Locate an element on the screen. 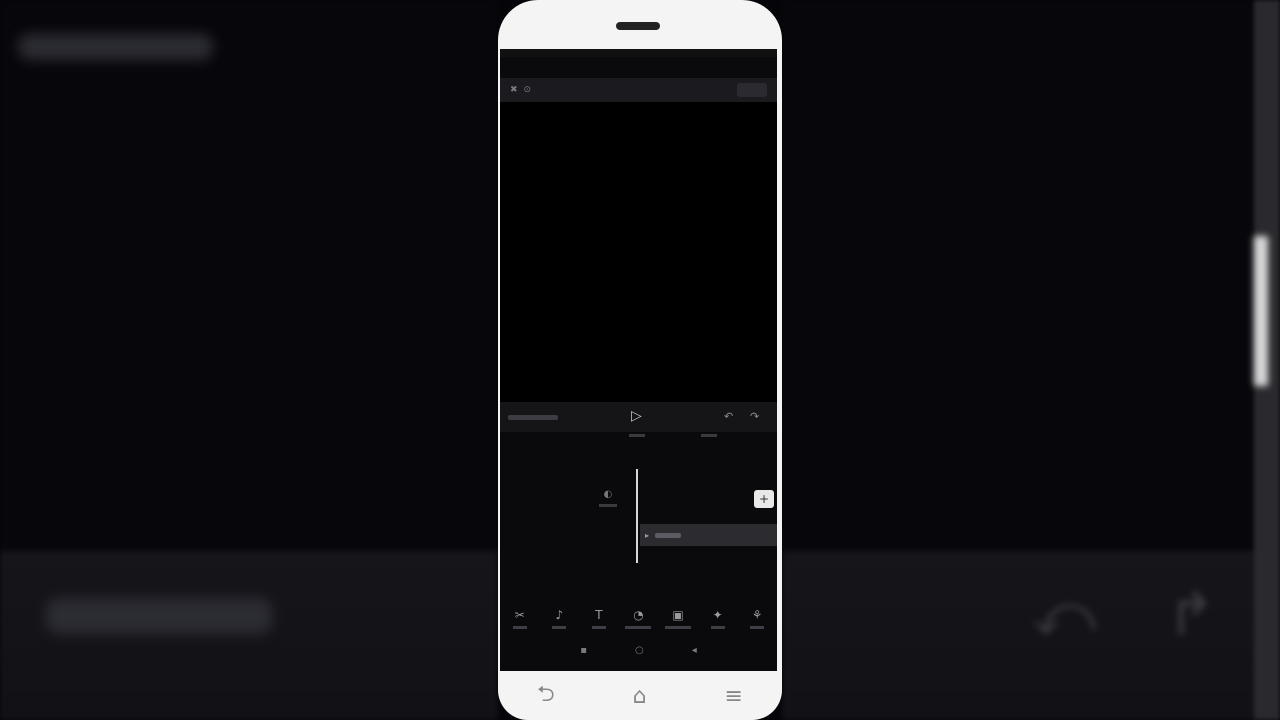 The image size is (1280, 720). tool-overlay: ▣ is located at coordinates (678, 618).